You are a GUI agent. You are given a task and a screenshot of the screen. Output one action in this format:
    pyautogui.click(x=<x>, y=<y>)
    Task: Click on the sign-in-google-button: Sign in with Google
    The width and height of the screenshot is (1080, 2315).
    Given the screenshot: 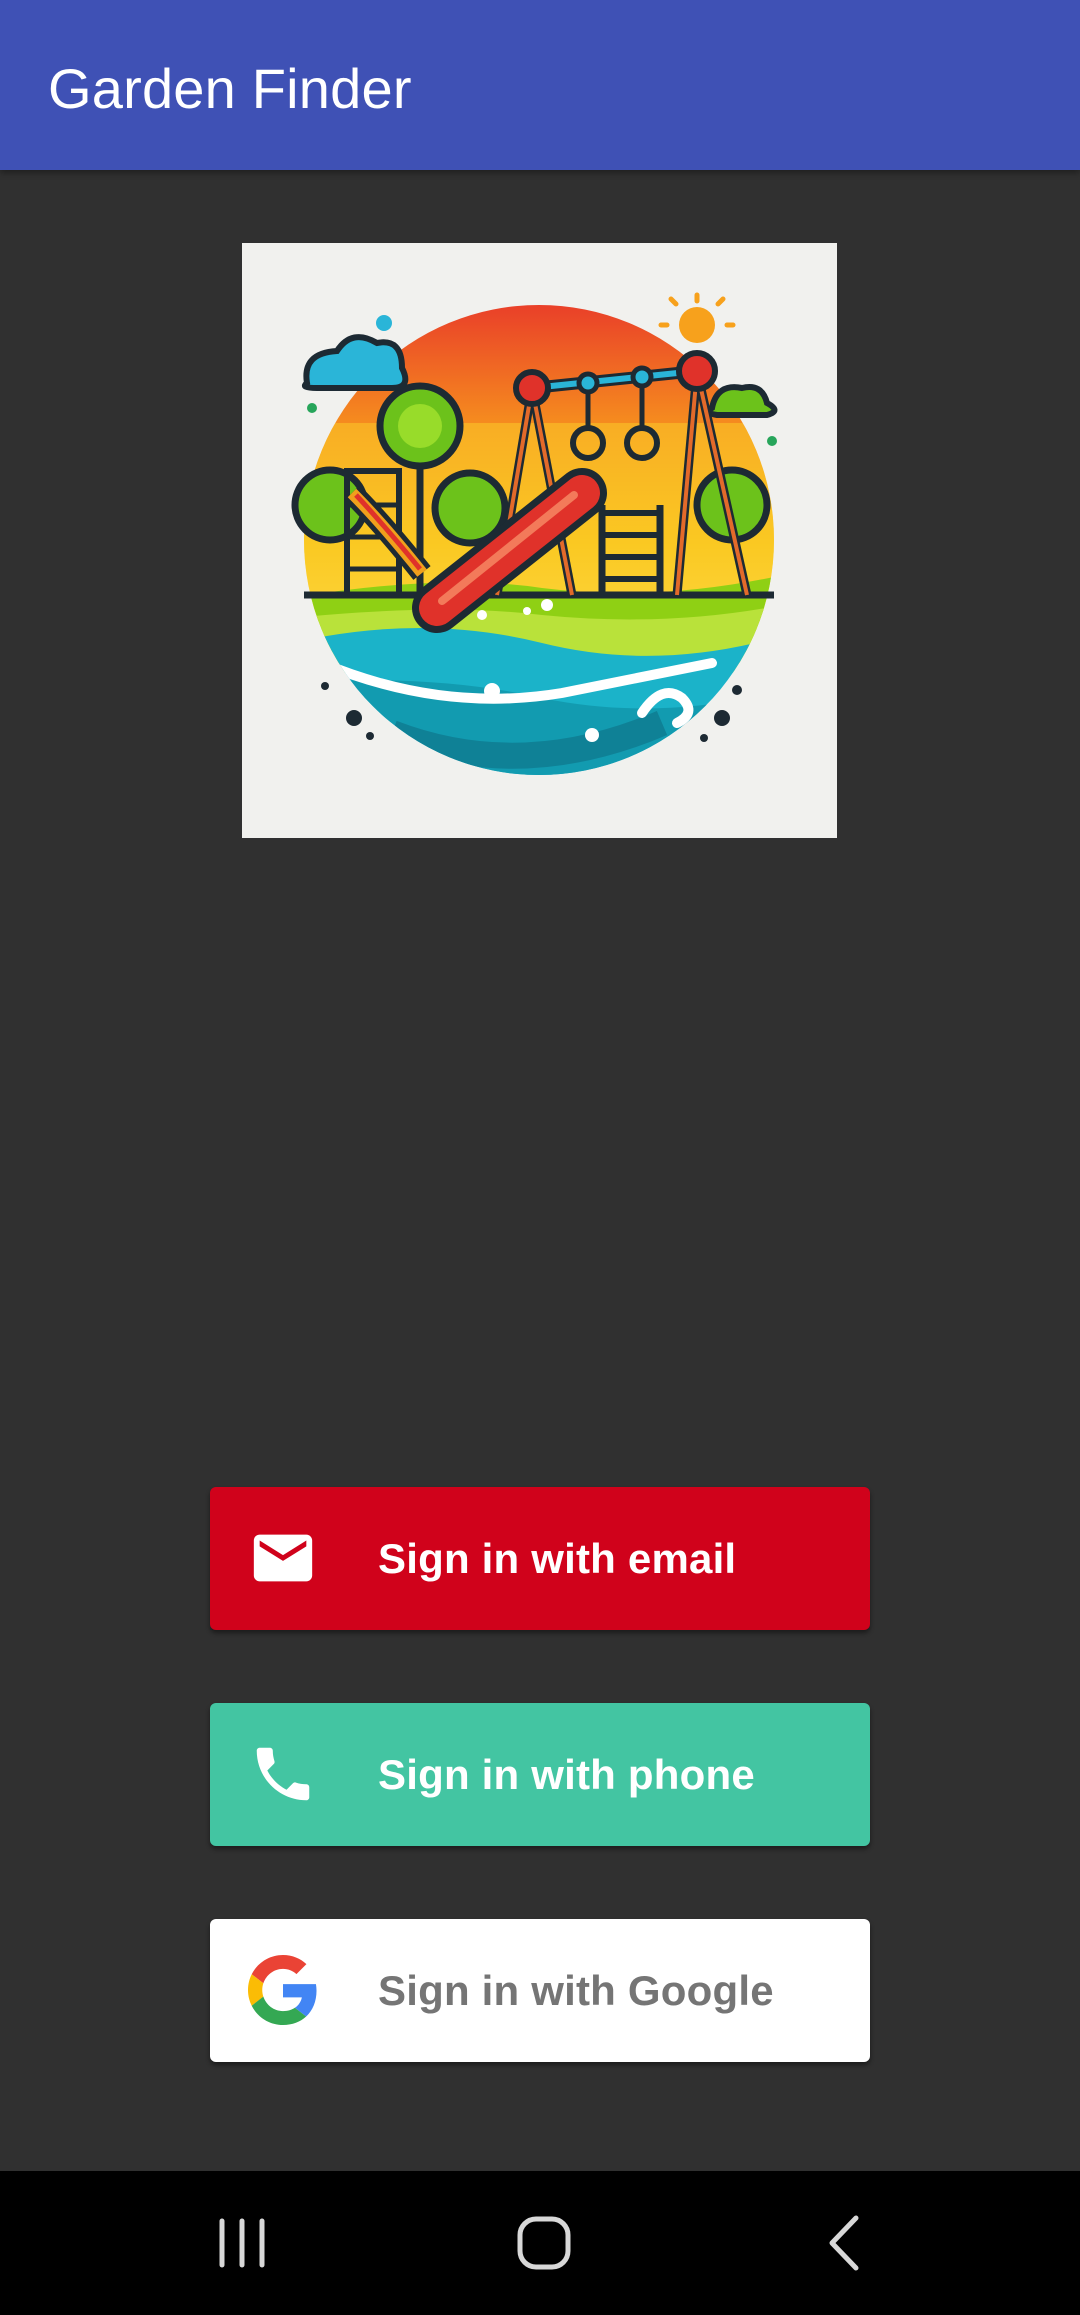 What is the action you would take?
    pyautogui.click(x=540, y=1990)
    